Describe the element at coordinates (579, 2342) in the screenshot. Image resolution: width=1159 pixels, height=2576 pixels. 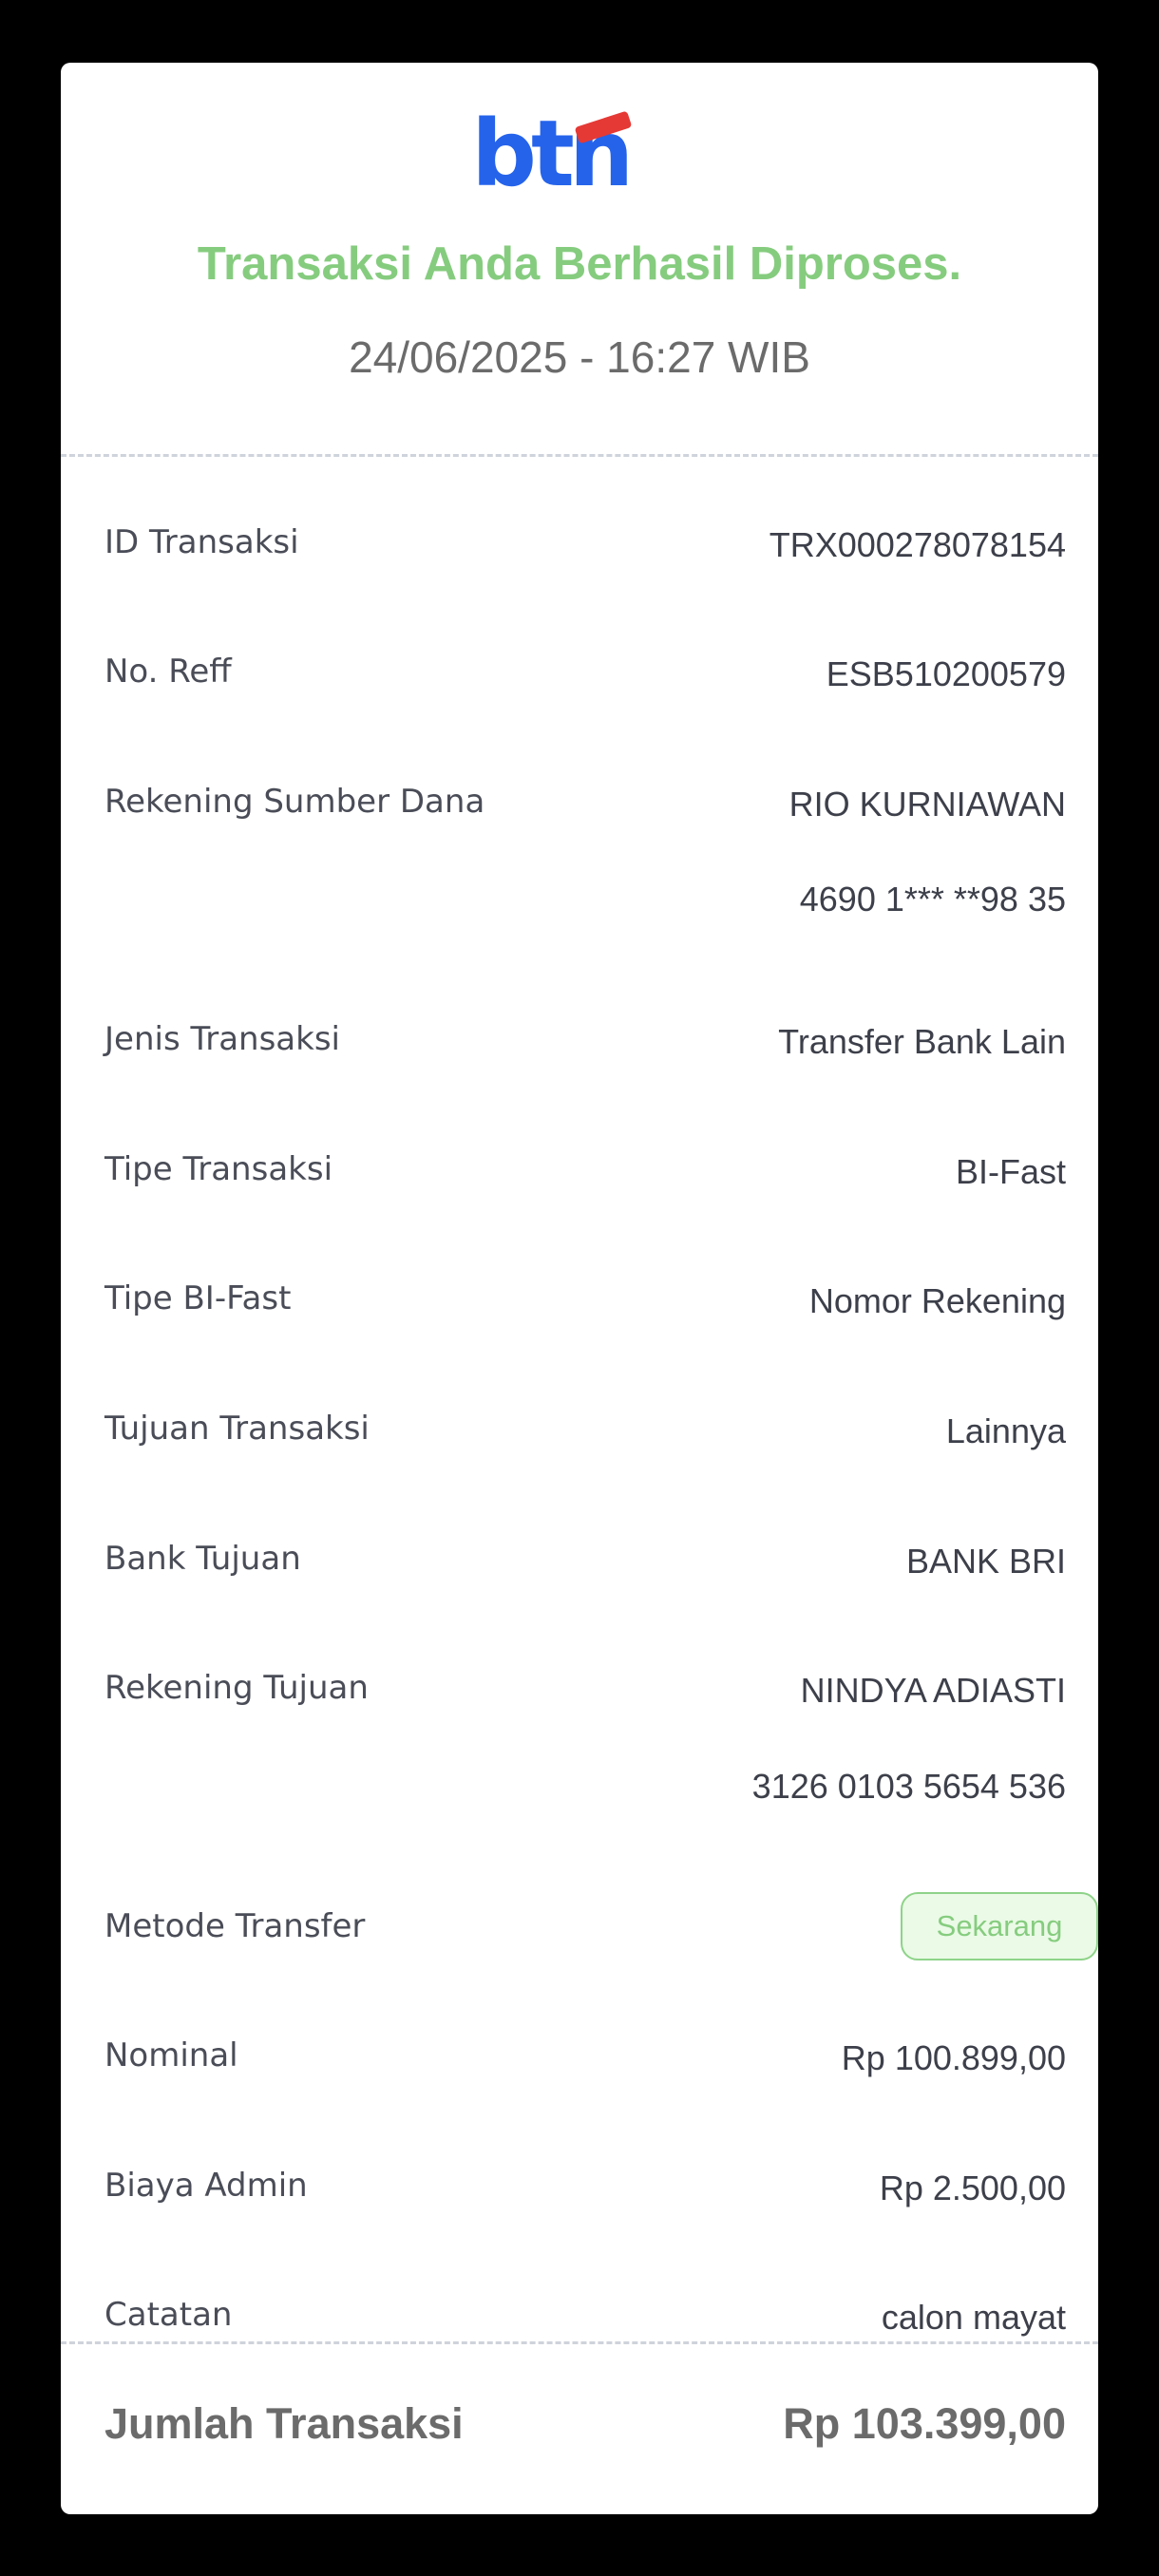
I see `dashed-divider-bottom` at that location.